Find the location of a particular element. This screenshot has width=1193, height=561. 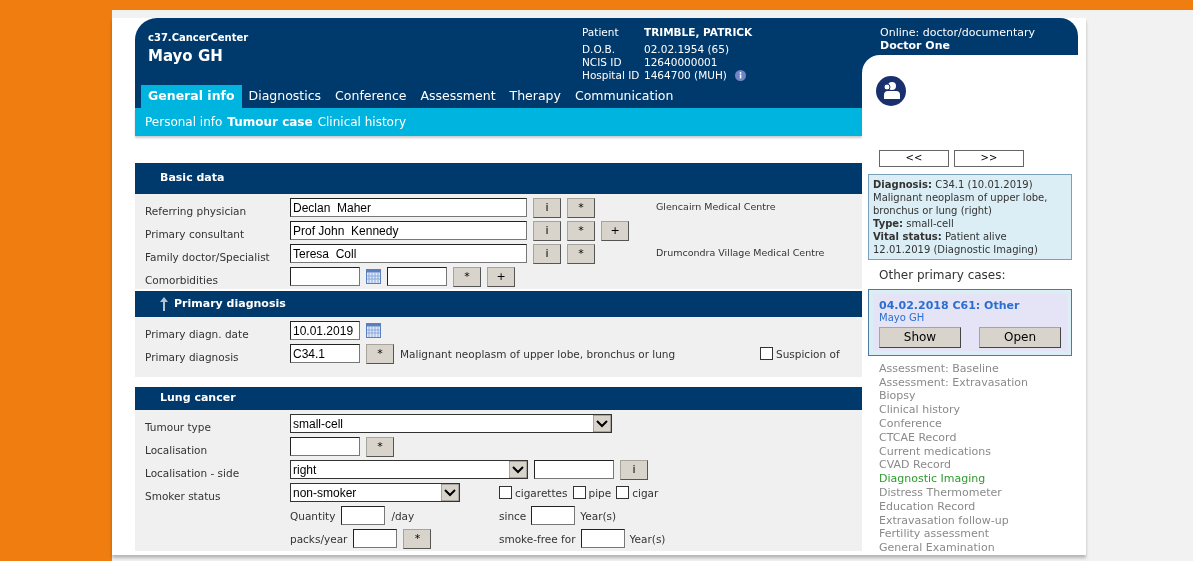

nav-button: << is located at coordinates (914, 158).